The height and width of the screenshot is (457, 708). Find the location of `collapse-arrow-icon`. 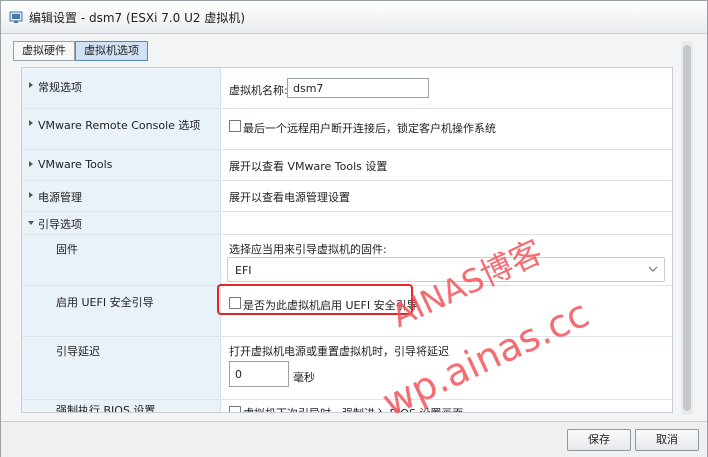

collapse-arrow-icon is located at coordinates (31, 223).